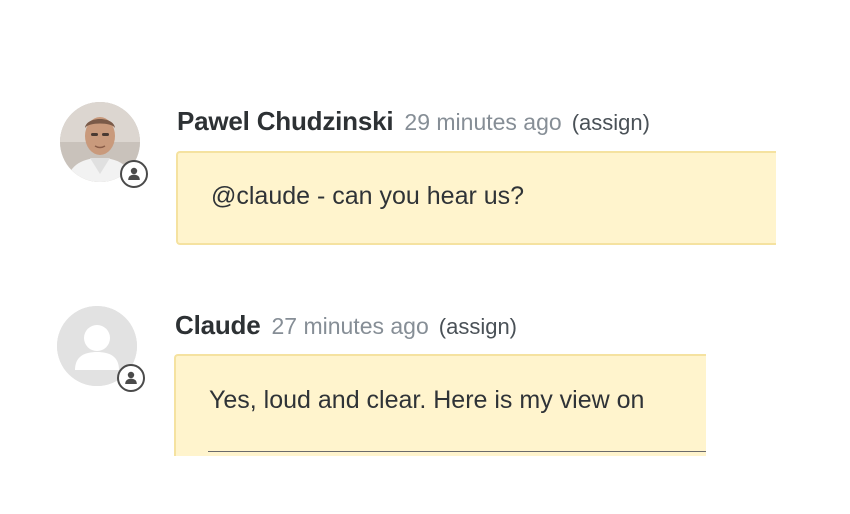  I want to click on comment-body: @claude - can you hear us?, so click(476, 198).